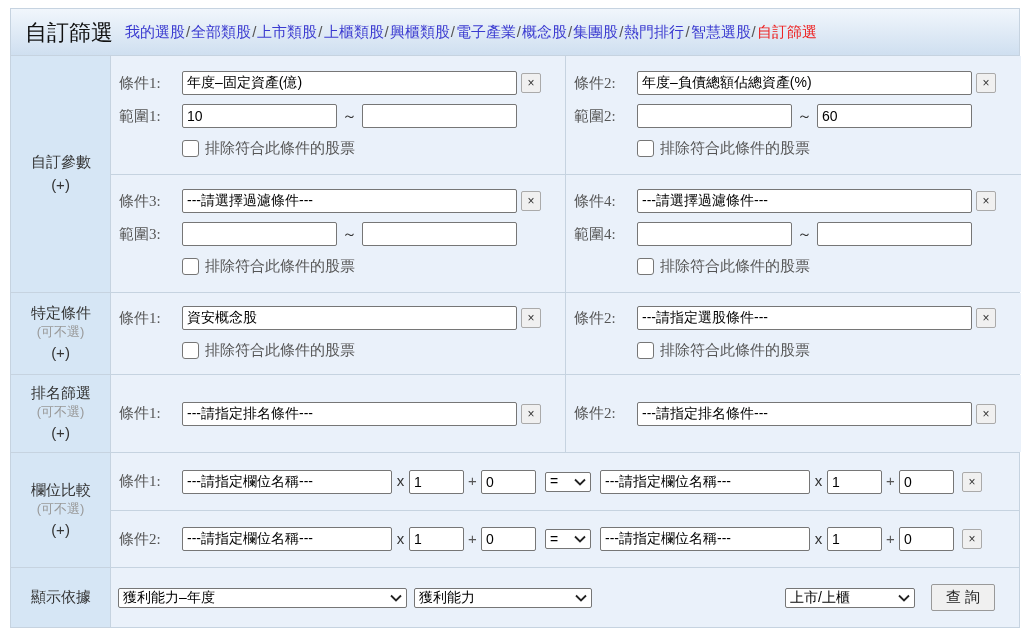 The width and height of the screenshot is (1027, 635). What do you see at coordinates (485, 32) in the screenshot?
I see `nav-link: 電子產業` at bounding box center [485, 32].